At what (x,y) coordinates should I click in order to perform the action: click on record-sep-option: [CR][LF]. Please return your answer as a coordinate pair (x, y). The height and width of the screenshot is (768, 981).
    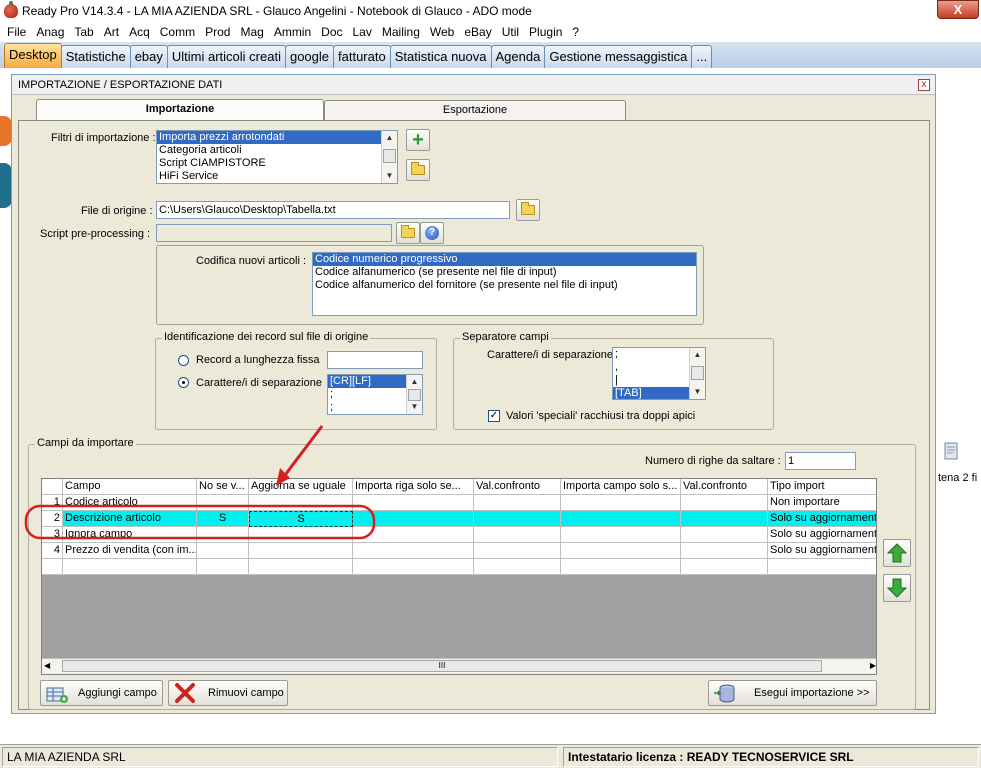
    Looking at the image, I should click on (367, 381).